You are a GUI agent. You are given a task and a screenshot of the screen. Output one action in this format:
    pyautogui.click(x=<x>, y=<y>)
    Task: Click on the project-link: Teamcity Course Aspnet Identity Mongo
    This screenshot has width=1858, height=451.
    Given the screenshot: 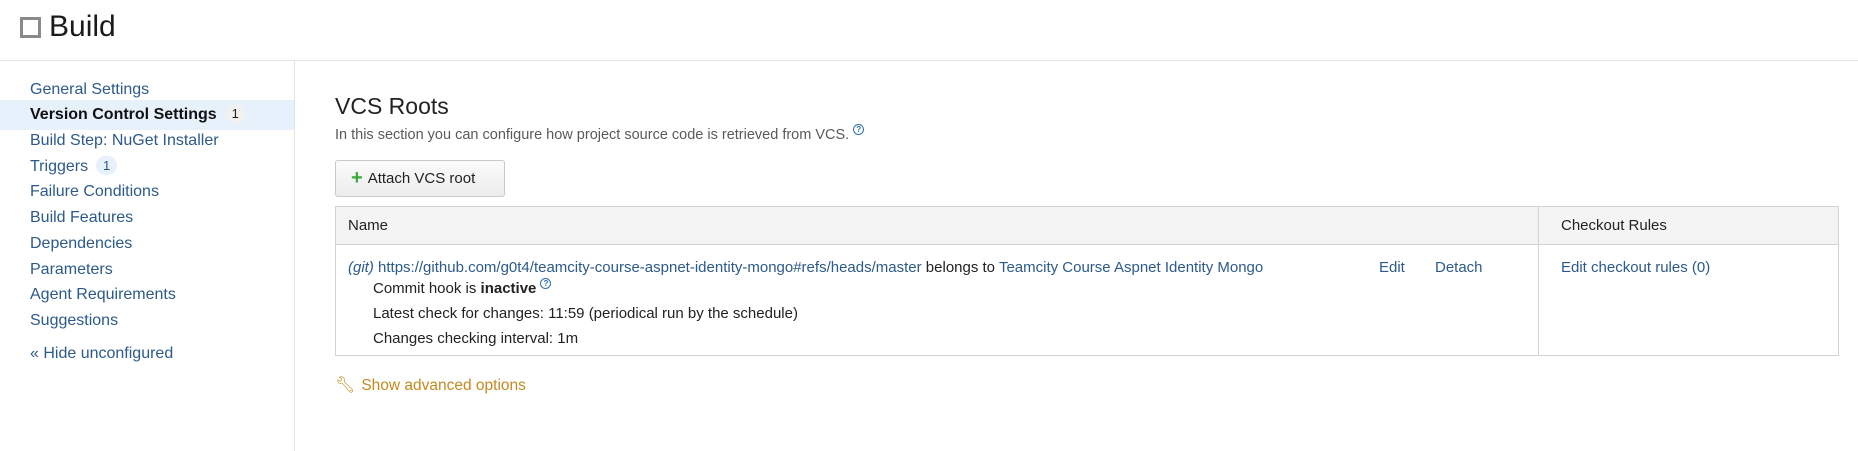 What is the action you would take?
    pyautogui.click(x=1131, y=267)
    